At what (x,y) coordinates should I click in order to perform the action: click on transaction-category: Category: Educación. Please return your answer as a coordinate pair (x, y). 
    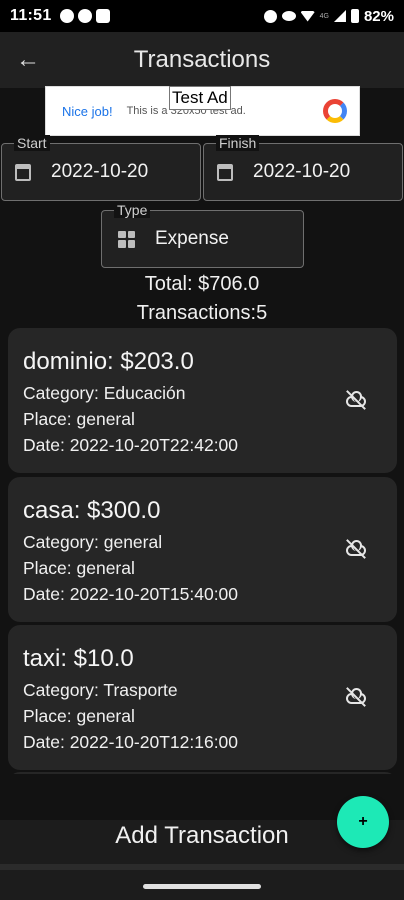
    Looking at the image, I should click on (104, 393).